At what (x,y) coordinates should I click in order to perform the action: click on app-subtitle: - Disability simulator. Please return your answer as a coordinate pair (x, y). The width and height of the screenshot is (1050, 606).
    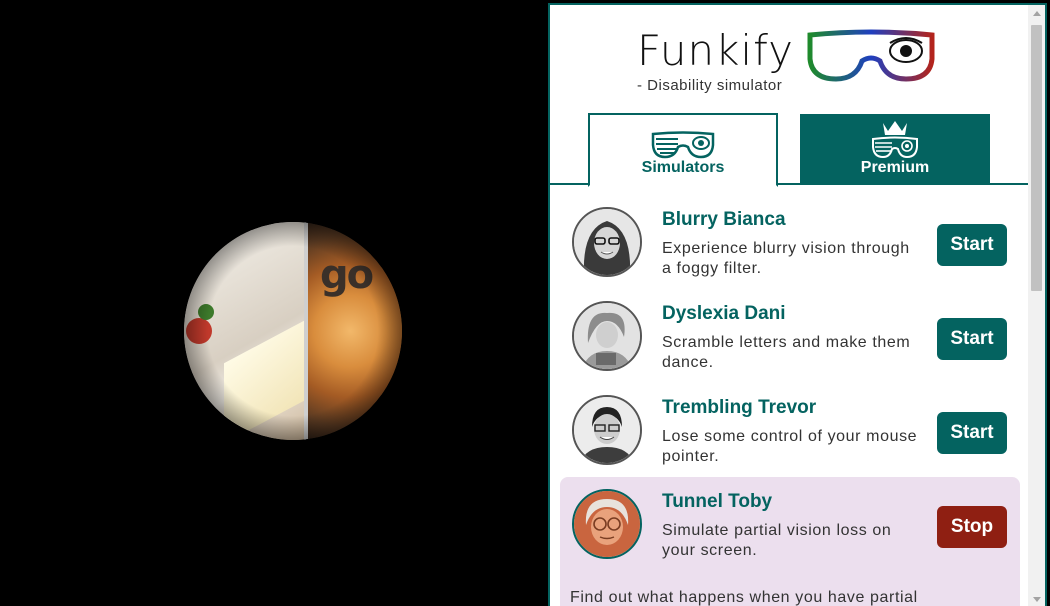
    Looking at the image, I should click on (710, 85).